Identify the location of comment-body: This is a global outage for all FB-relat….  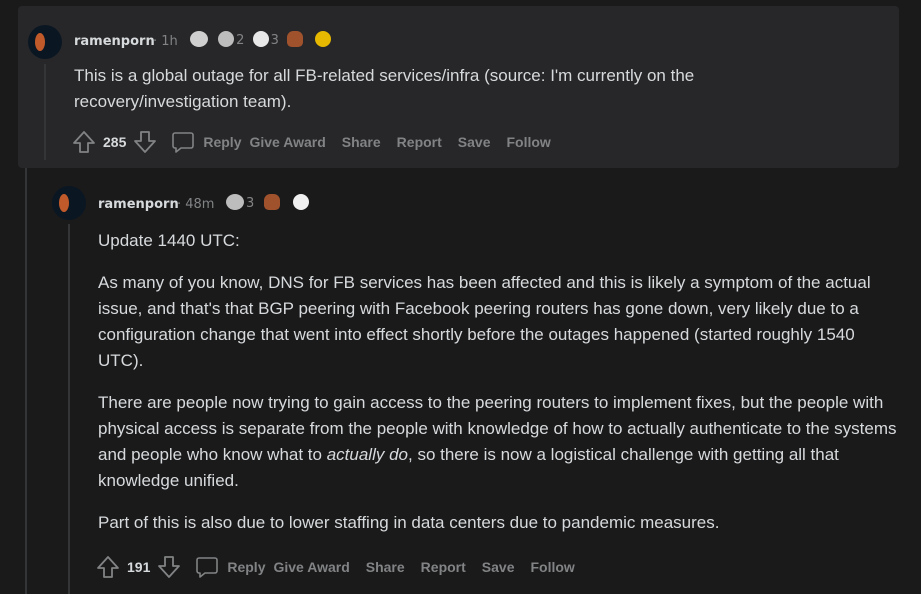
(424, 89).